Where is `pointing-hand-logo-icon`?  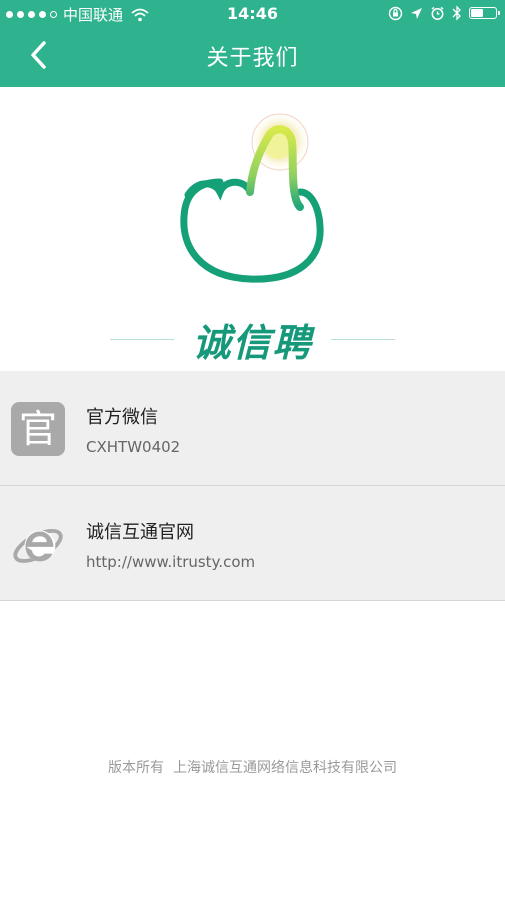
pointing-hand-logo-icon is located at coordinates (252, 197).